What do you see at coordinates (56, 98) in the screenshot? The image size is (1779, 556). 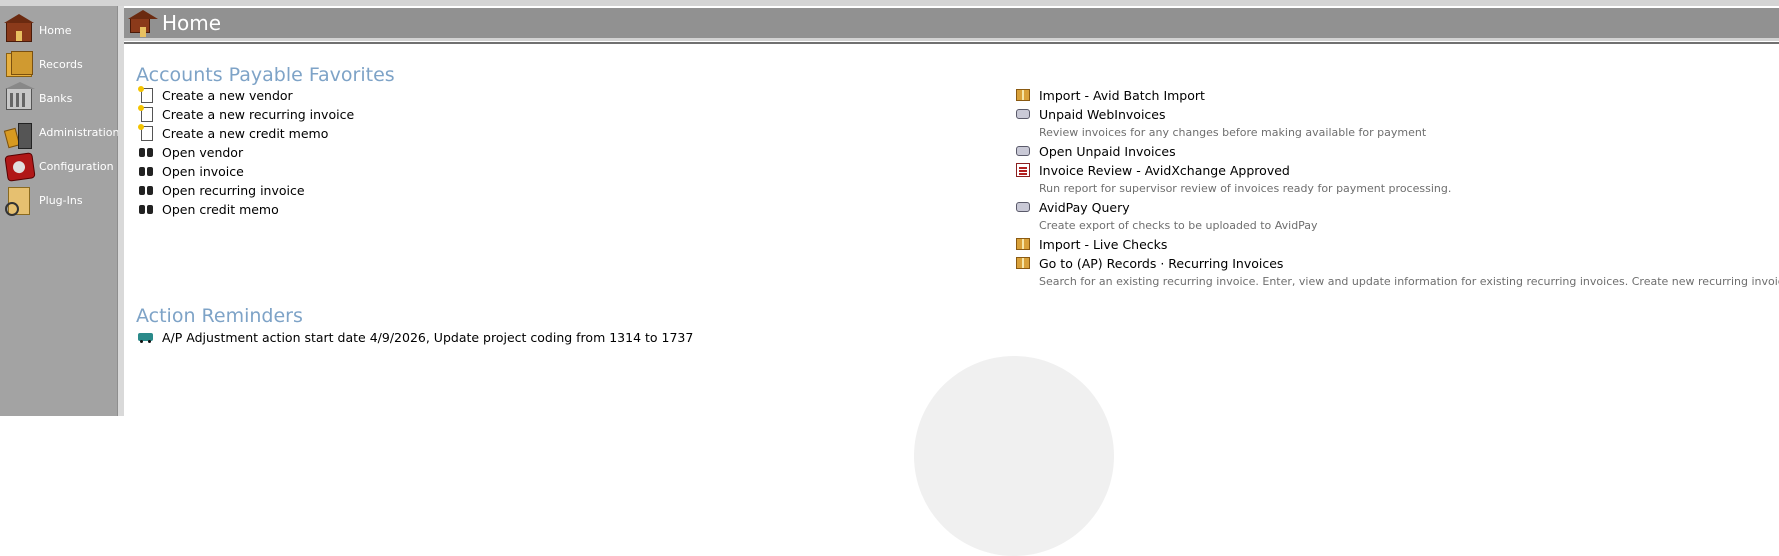 I see `sidebar-item-label: Banks` at bounding box center [56, 98].